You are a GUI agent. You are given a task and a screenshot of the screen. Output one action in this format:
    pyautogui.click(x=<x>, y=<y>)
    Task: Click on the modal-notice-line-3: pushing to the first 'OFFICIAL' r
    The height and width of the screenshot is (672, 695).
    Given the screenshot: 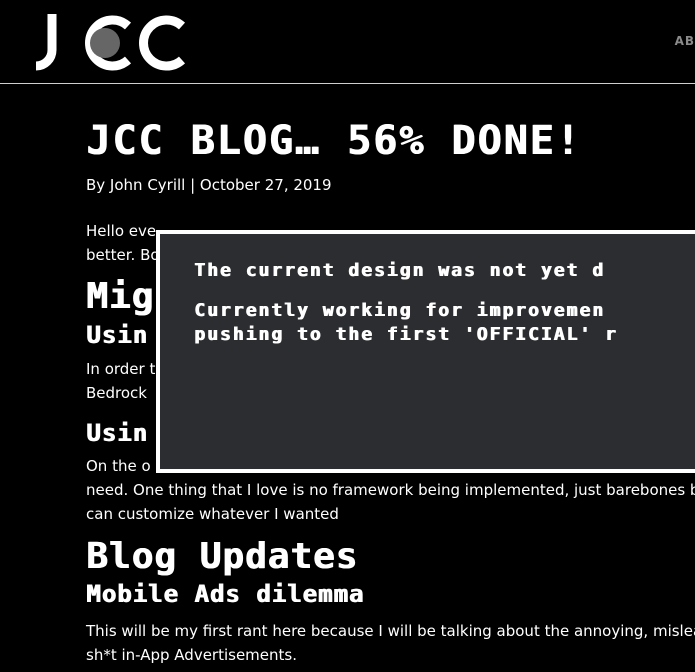 What is the action you would take?
    pyautogui.click(x=406, y=334)
    